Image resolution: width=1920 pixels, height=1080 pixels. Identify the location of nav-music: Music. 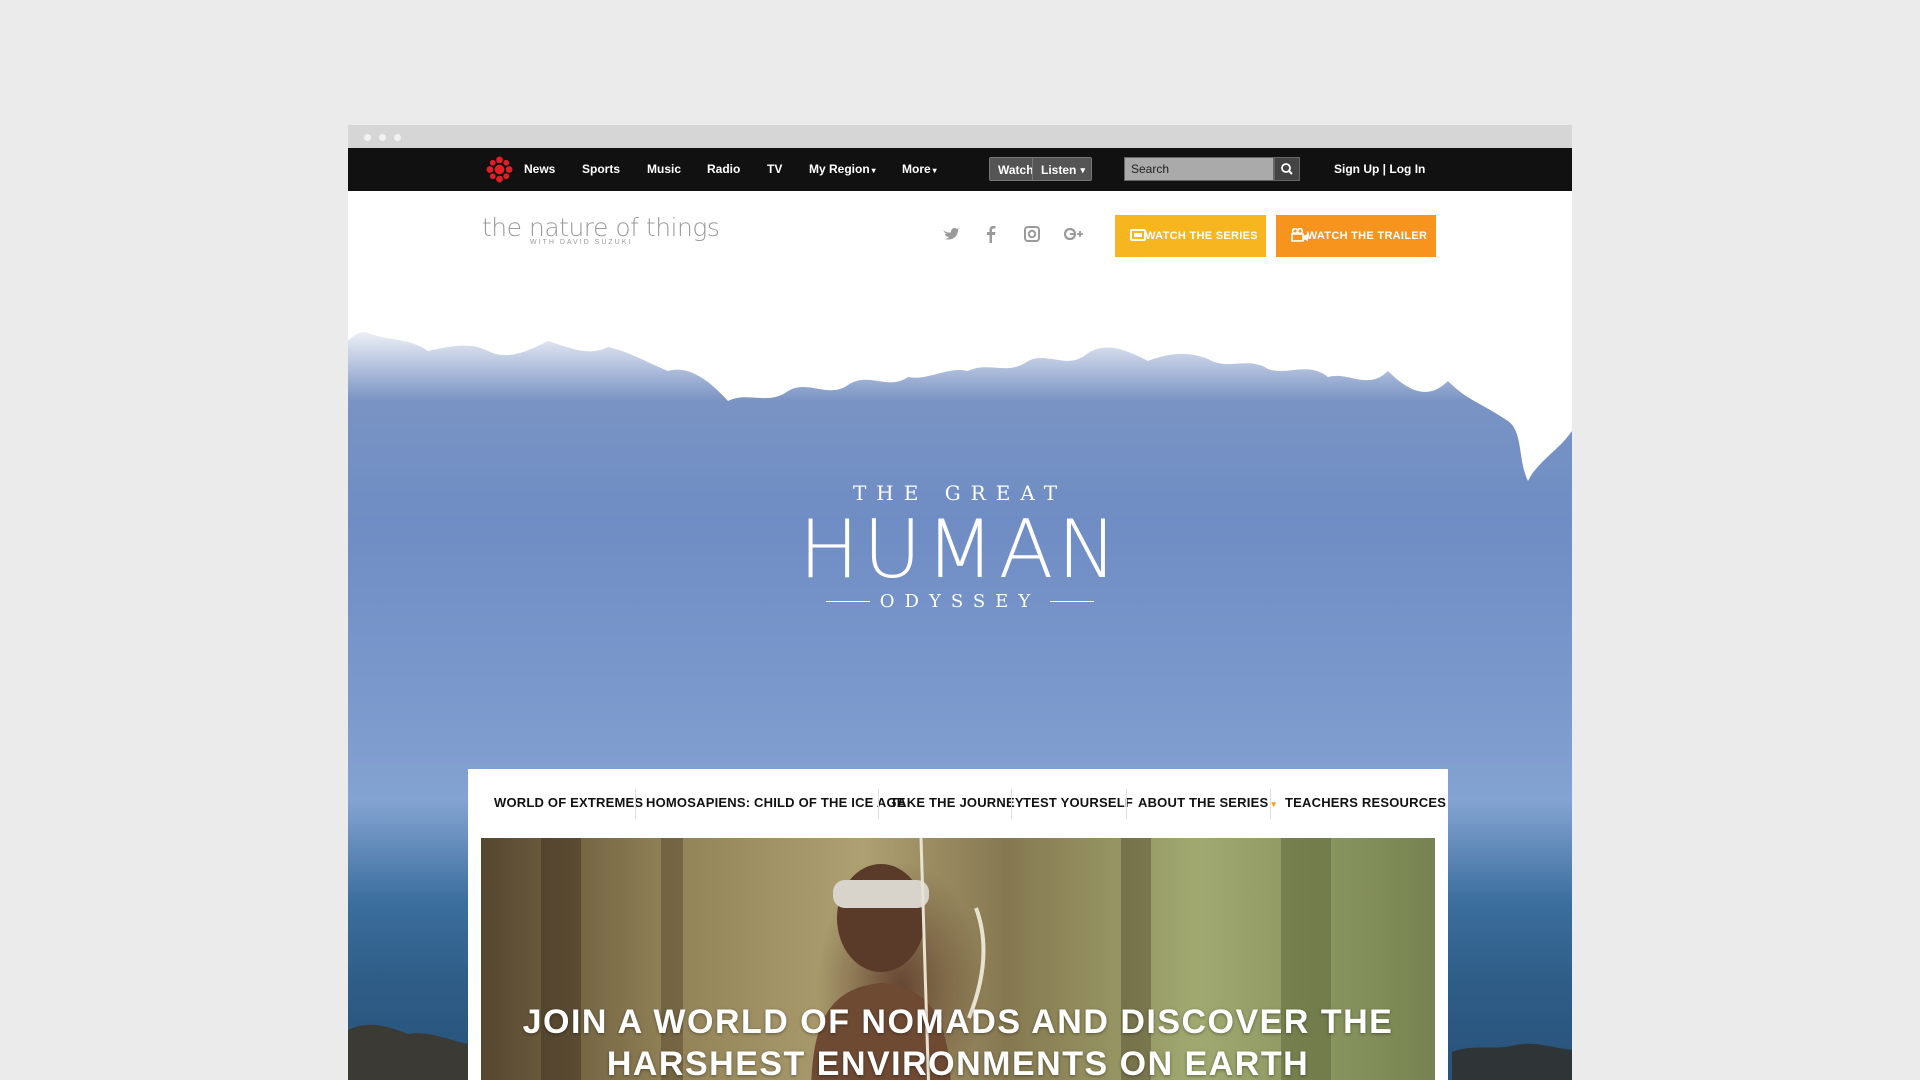
(664, 169).